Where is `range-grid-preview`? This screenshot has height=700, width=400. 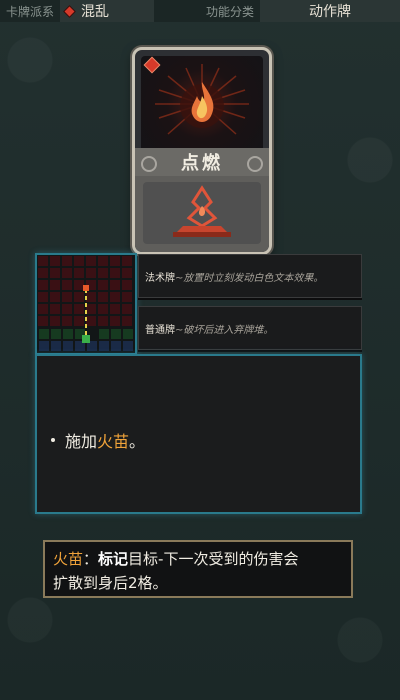 range-grid-preview is located at coordinates (86, 304).